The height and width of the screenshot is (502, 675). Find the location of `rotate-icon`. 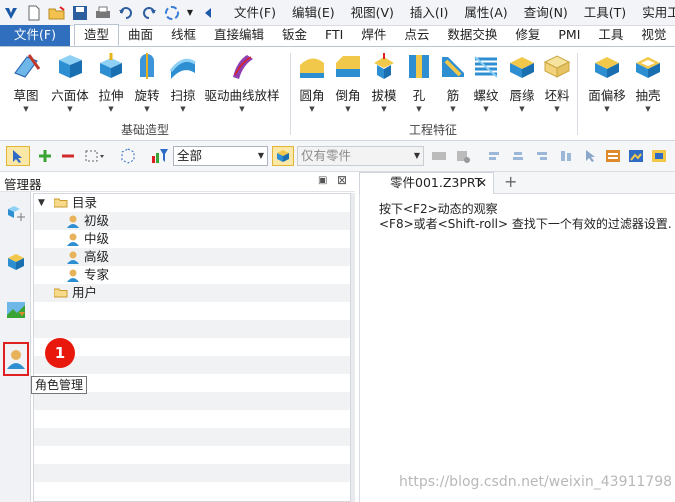

rotate-icon is located at coordinates (172, 13).